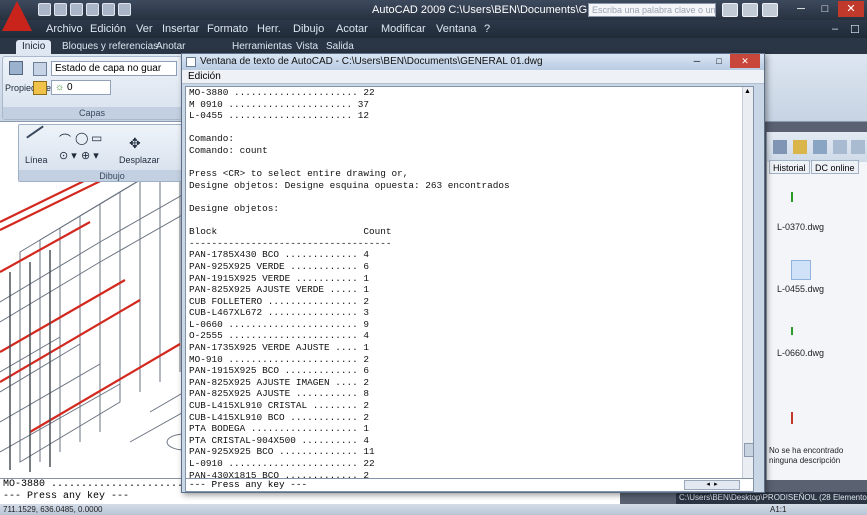 This screenshot has width=867, height=515. Describe the element at coordinates (96, 138) in the screenshot. I see `rectangle-icon: ▭` at that location.